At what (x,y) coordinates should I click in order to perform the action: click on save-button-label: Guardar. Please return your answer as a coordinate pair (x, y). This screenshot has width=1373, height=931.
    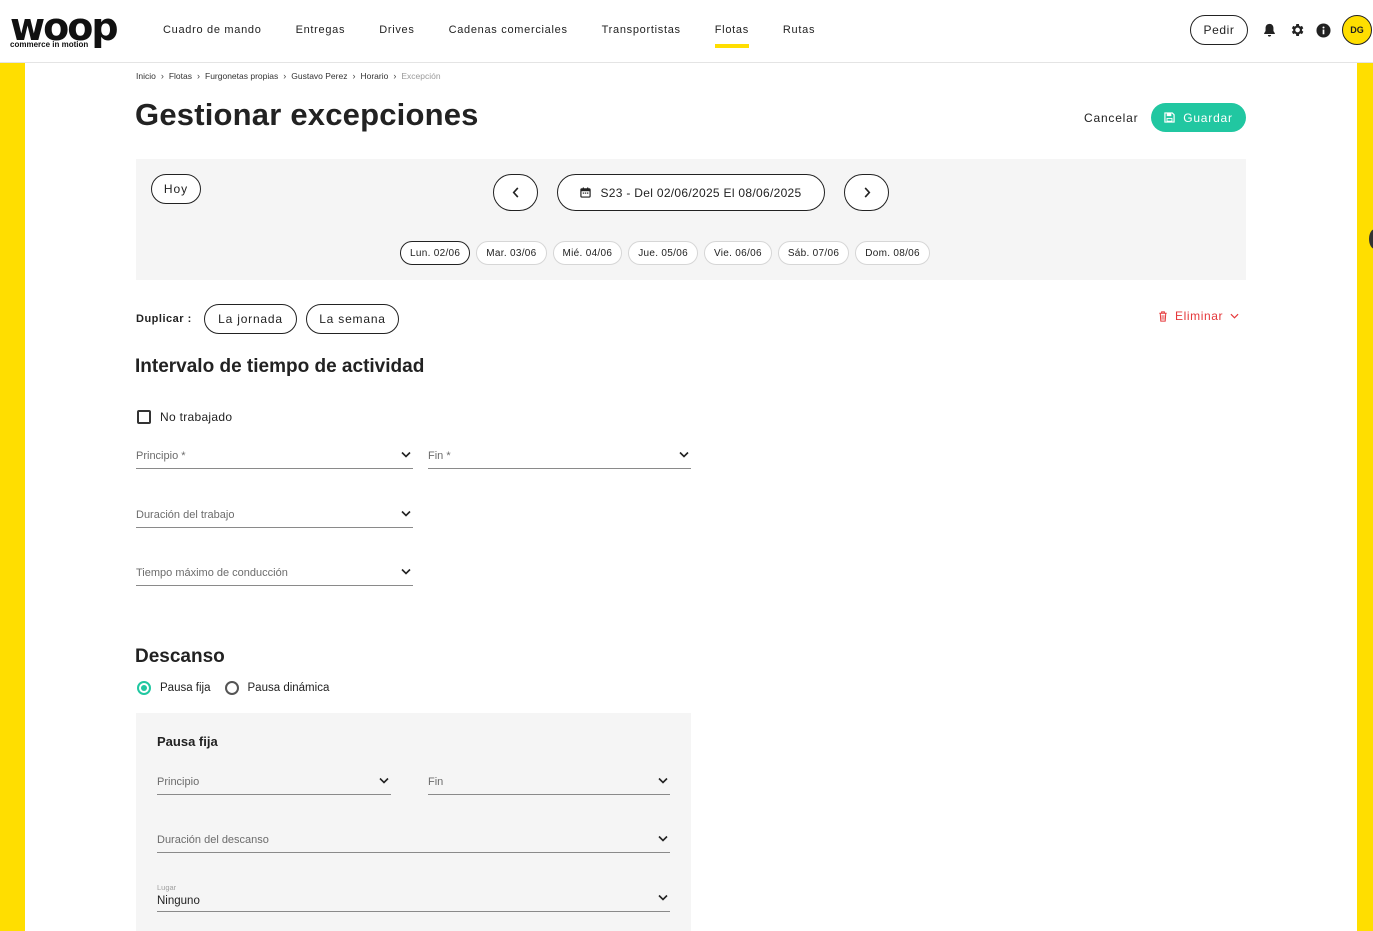
    Looking at the image, I should click on (1208, 117).